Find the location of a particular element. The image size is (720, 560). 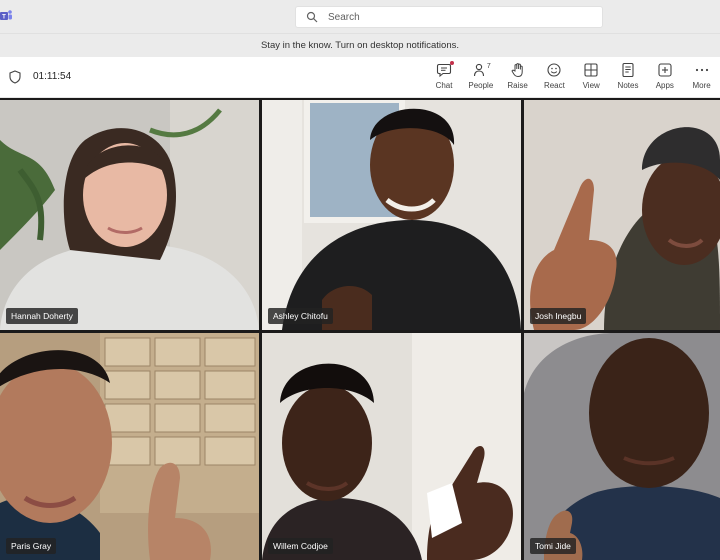

raise-hand-button: Raise is located at coordinates (517, 76).